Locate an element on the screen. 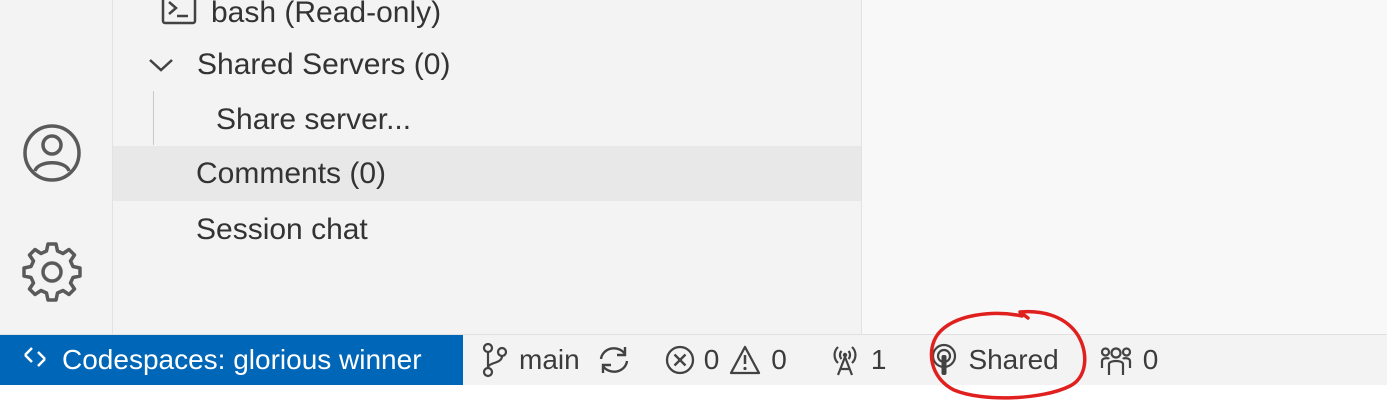 The height and width of the screenshot is (407, 1387). participants-status: 0 is located at coordinates (1129, 360).